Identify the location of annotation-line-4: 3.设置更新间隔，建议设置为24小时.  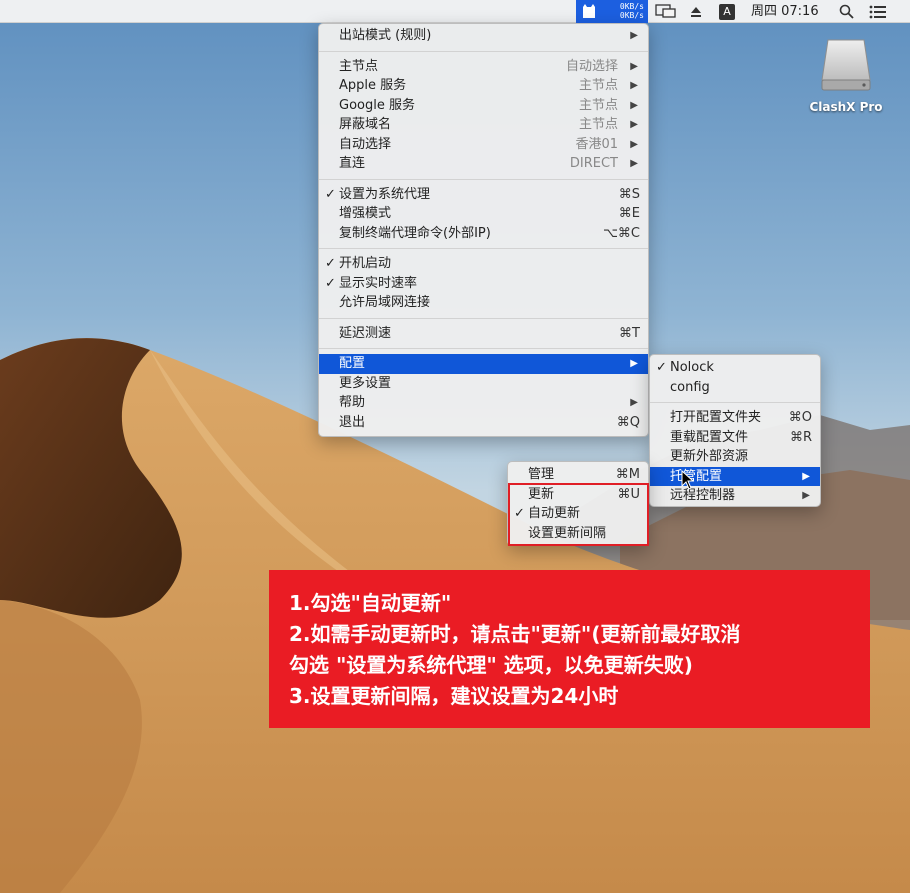
(454, 696).